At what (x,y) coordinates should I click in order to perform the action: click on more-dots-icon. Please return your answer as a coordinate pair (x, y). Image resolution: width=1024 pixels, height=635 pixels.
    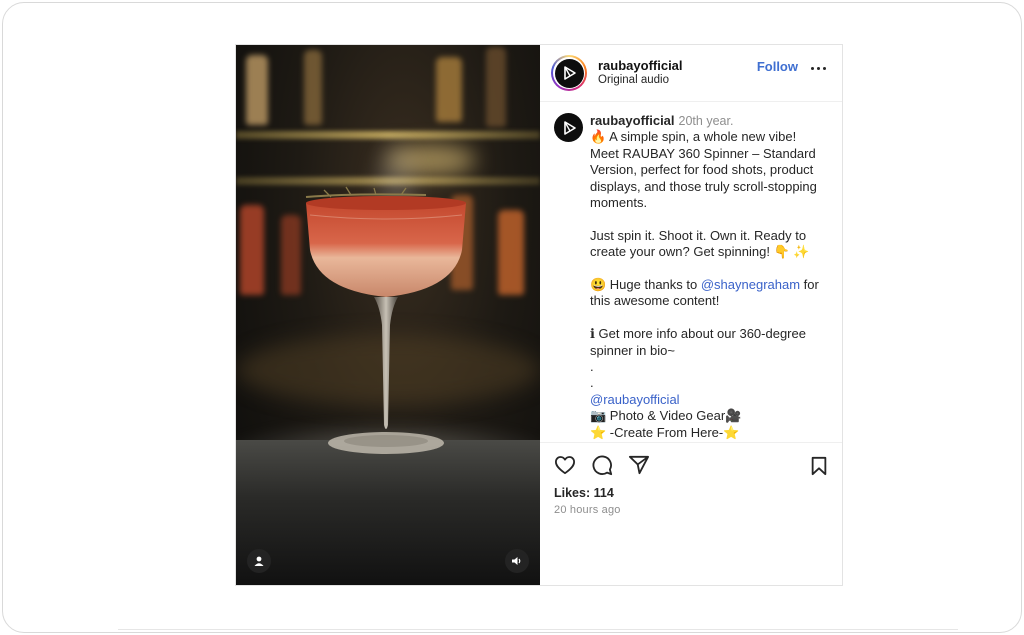
    Looking at the image, I should click on (818, 68).